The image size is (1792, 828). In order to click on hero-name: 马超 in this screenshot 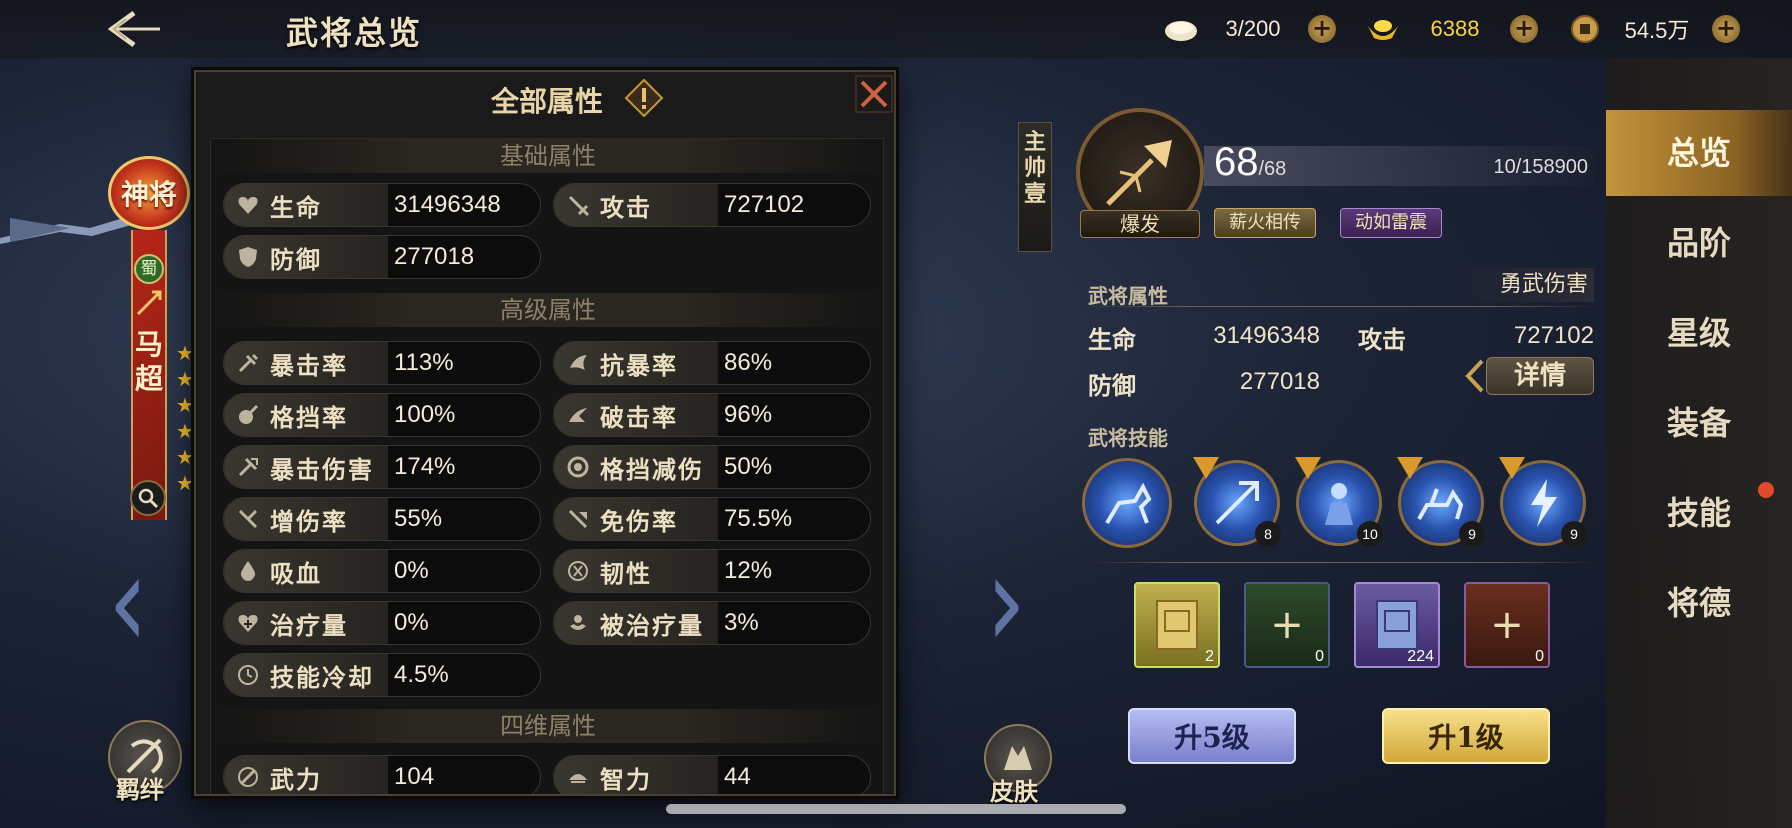, I will do `click(148, 361)`.